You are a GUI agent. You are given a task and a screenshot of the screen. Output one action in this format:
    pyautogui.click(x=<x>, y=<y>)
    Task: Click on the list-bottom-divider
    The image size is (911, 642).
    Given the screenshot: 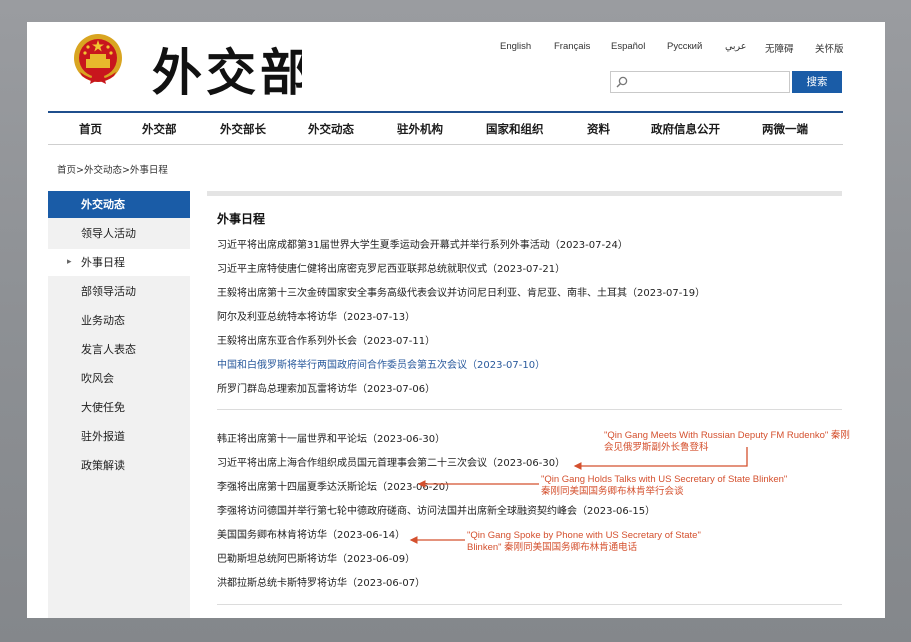 What is the action you would take?
    pyautogui.click(x=529, y=604)
    